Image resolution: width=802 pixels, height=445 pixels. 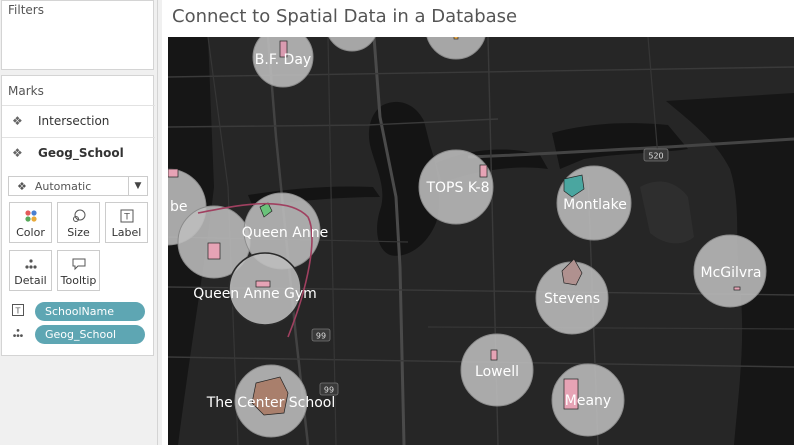 I want to click on school-parcel-lowell, so click(x=494, y=355).